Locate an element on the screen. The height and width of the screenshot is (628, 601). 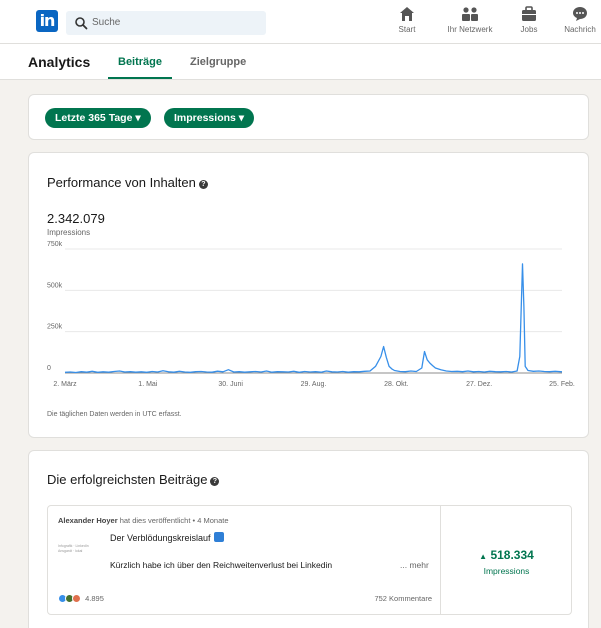
nav-label-jobs: Jobs is located at coordinates (529, 29).